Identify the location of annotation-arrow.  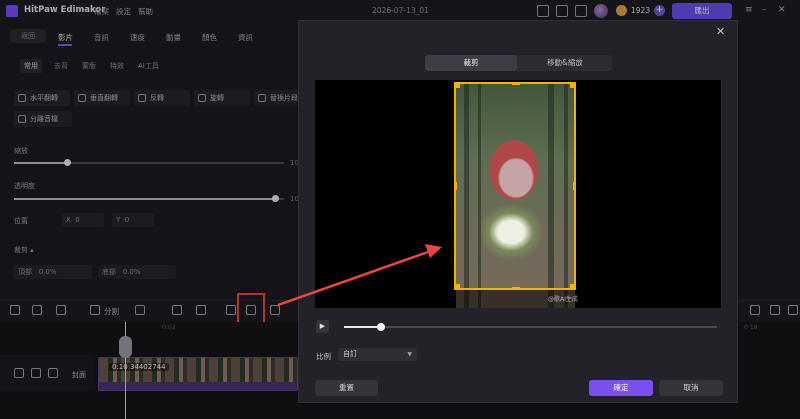
(359, 275).